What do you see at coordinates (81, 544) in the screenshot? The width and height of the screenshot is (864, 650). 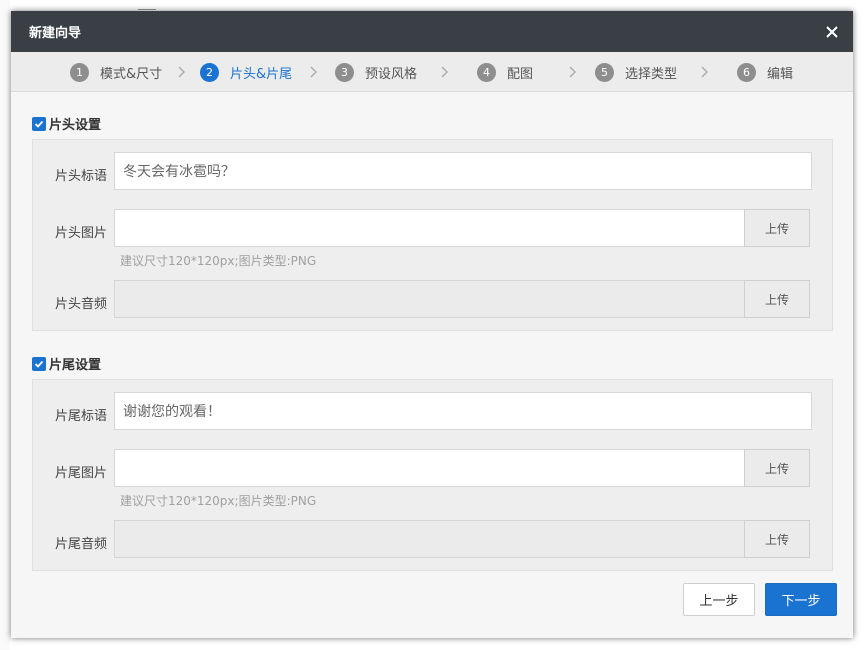 I see `outro-audio-label: 片尾音频` at bounding box center [81, 544].